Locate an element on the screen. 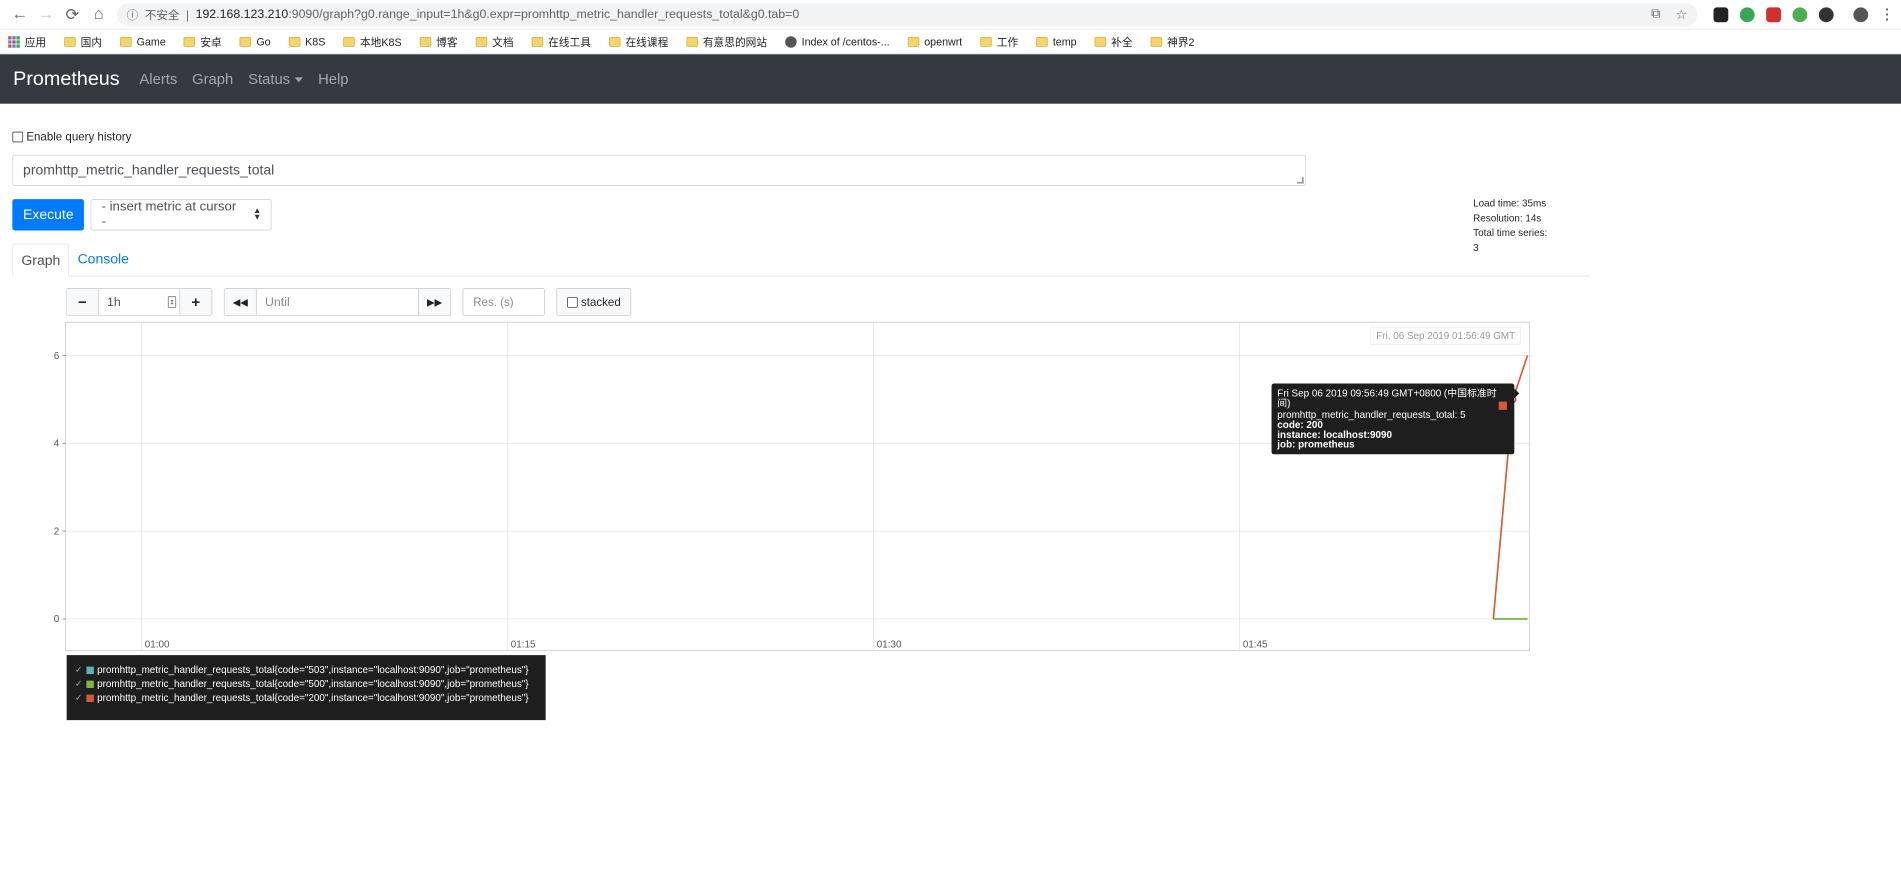  bookmark-folder: 在线课程 is located at coordinates (638, 42).